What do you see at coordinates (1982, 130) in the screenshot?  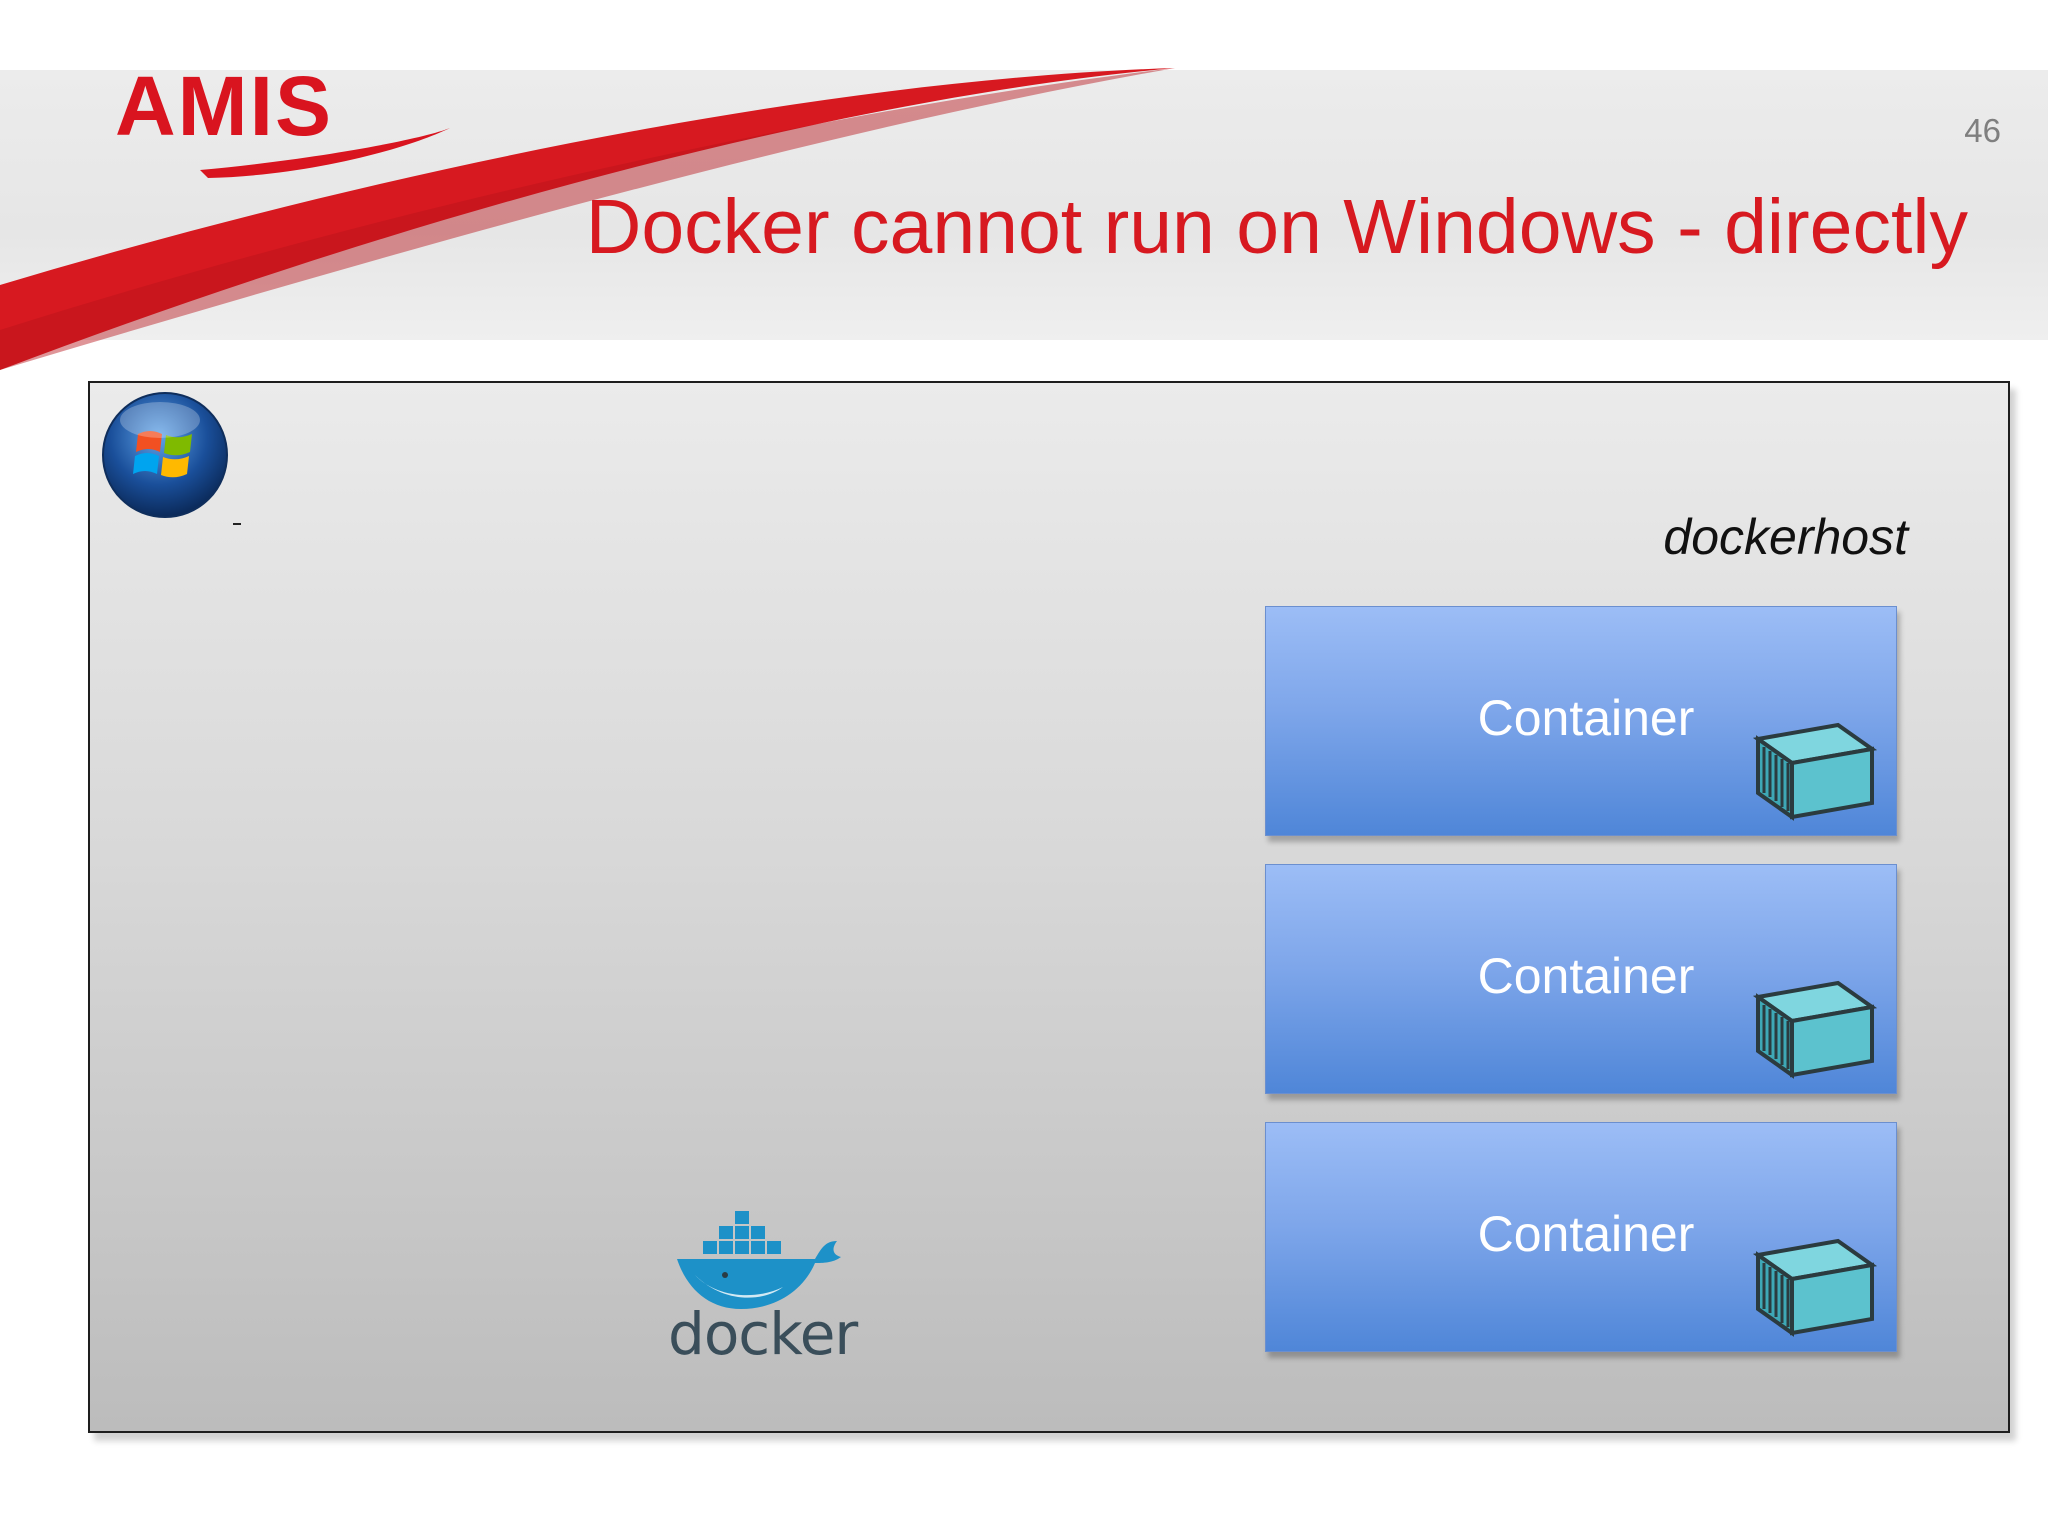 I see `slide-number: 46` at bounding box center [1982, 130].